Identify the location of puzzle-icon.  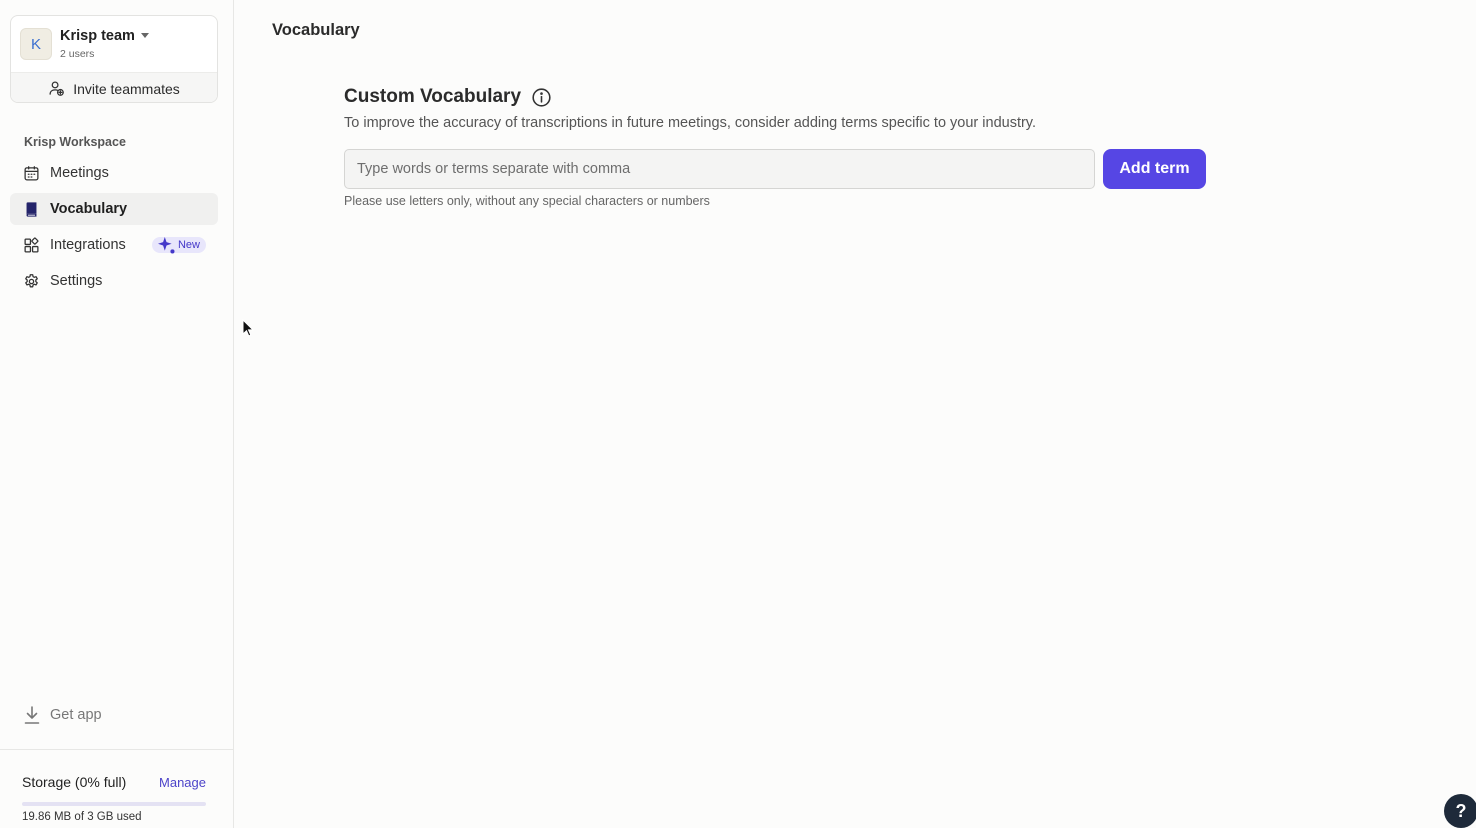
(31, 244).